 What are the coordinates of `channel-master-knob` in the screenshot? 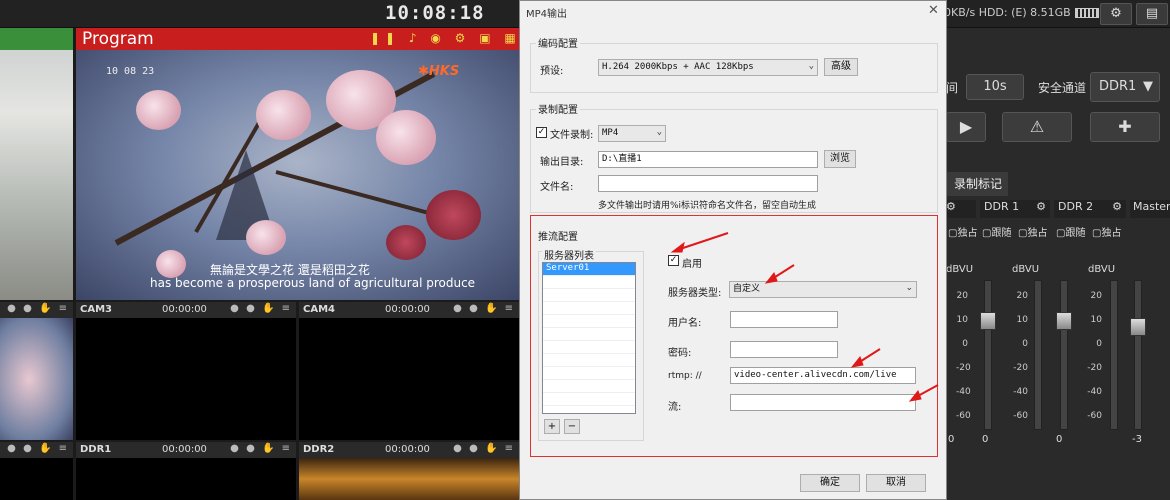 It's located at (1138, 327).